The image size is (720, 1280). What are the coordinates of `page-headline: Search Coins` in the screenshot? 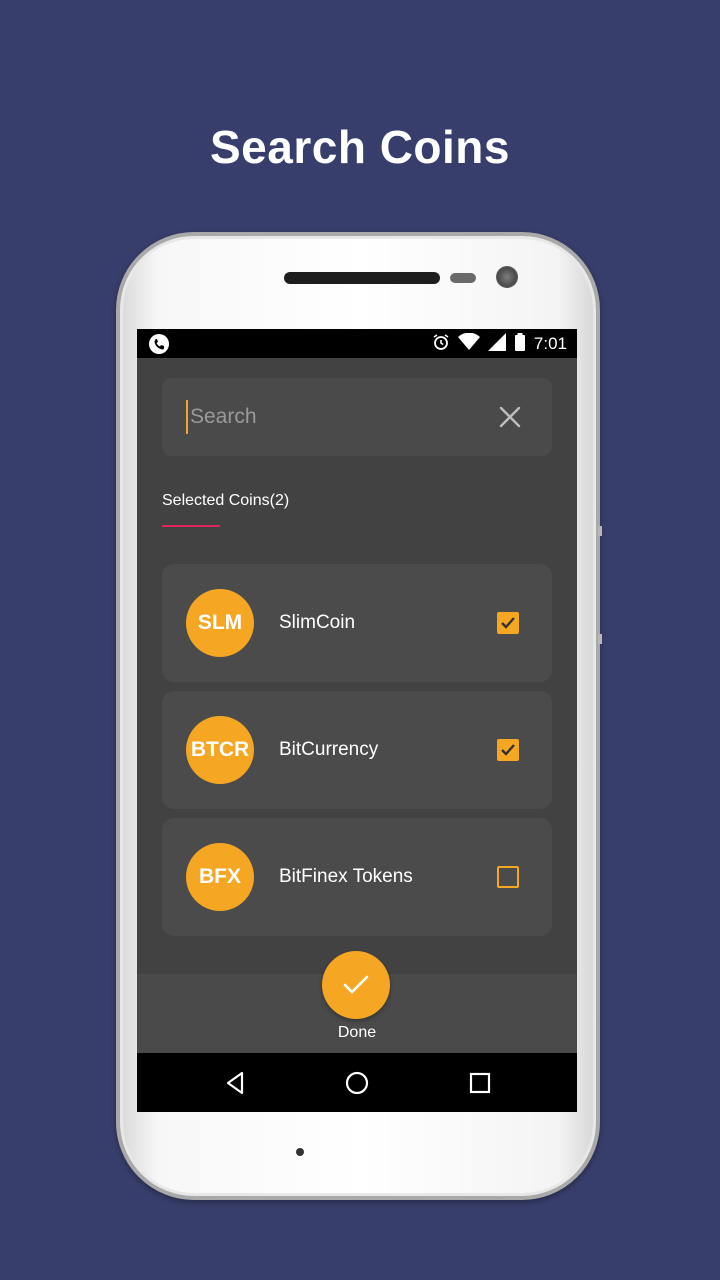 It's located at (360, 147).